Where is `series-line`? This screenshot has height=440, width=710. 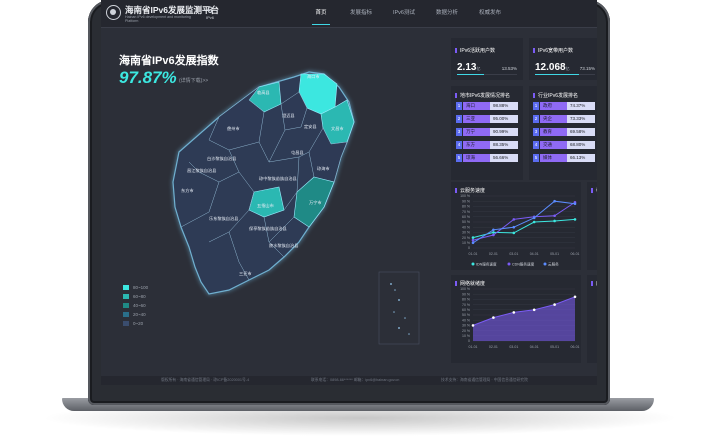
series-line is located at coordinates (524, 221).